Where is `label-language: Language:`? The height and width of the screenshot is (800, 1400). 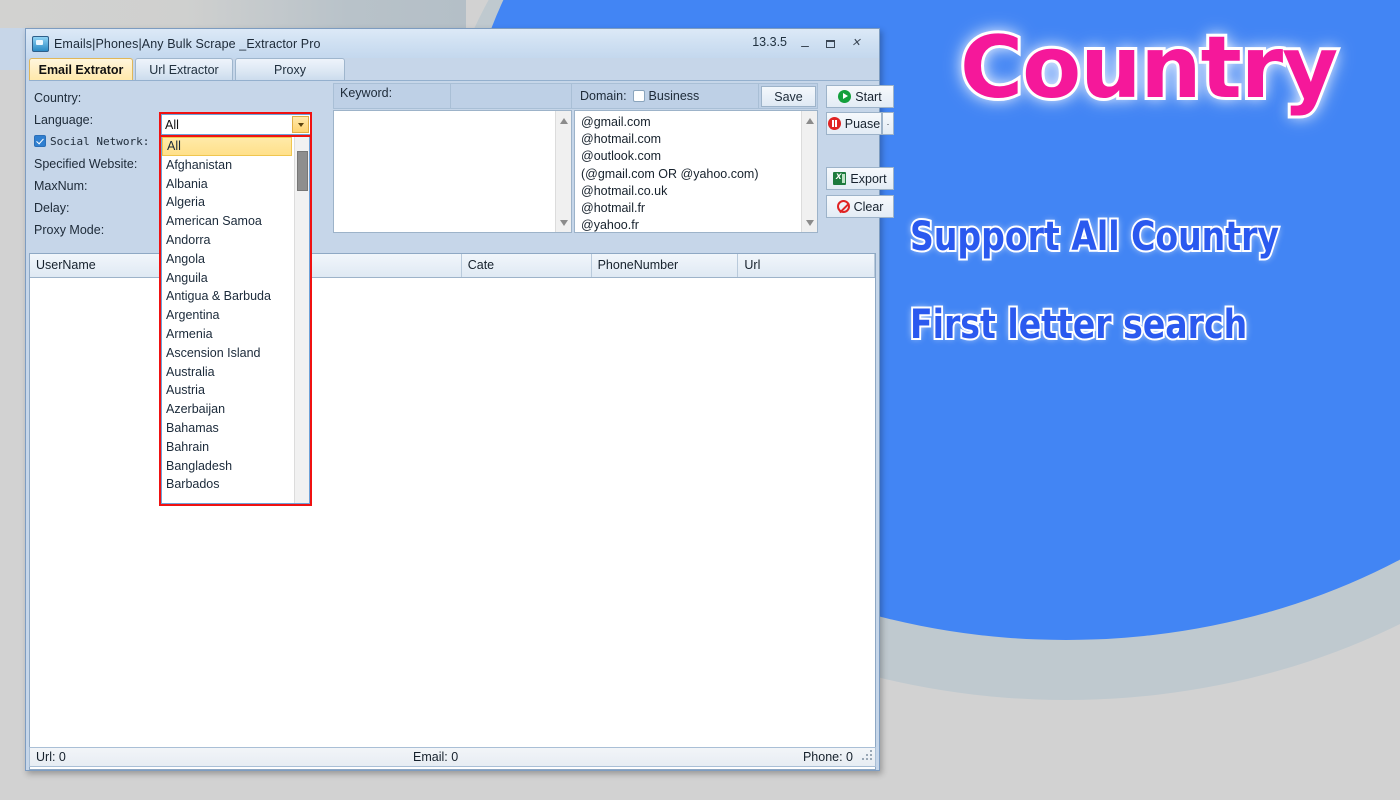
label-language: Language: is located at coordinates (64, 120).